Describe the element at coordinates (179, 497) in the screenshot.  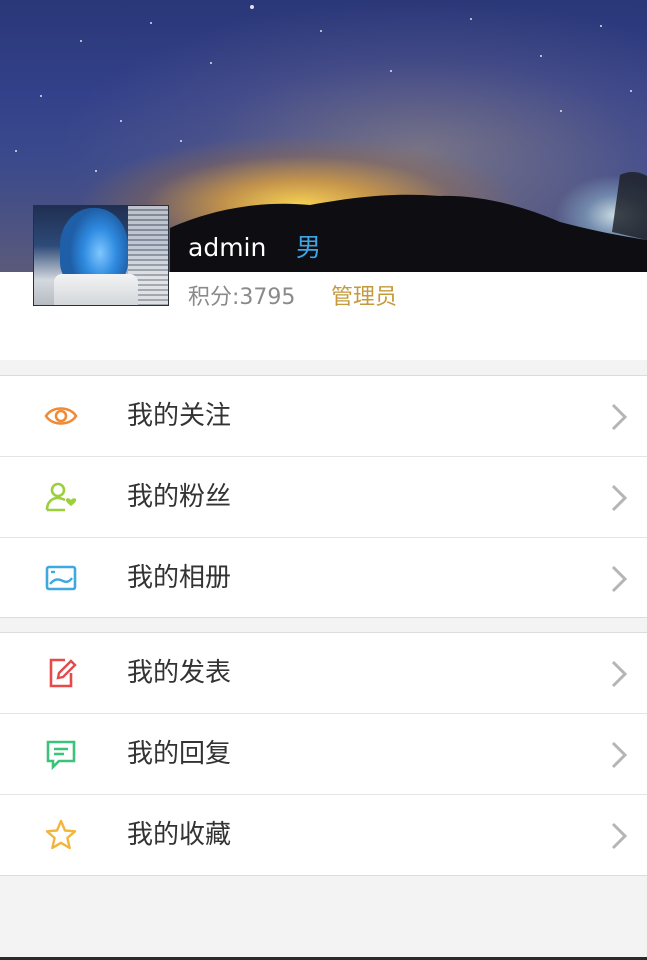
I see `menu-item-label: 我的粉丝` at that location.